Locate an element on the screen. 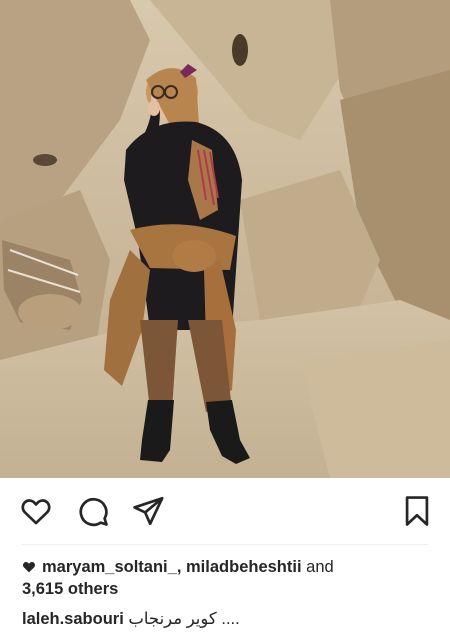 Image resolution: width=450 pixels, height=639 pixels. save-button is located at coordinates (417, 511).